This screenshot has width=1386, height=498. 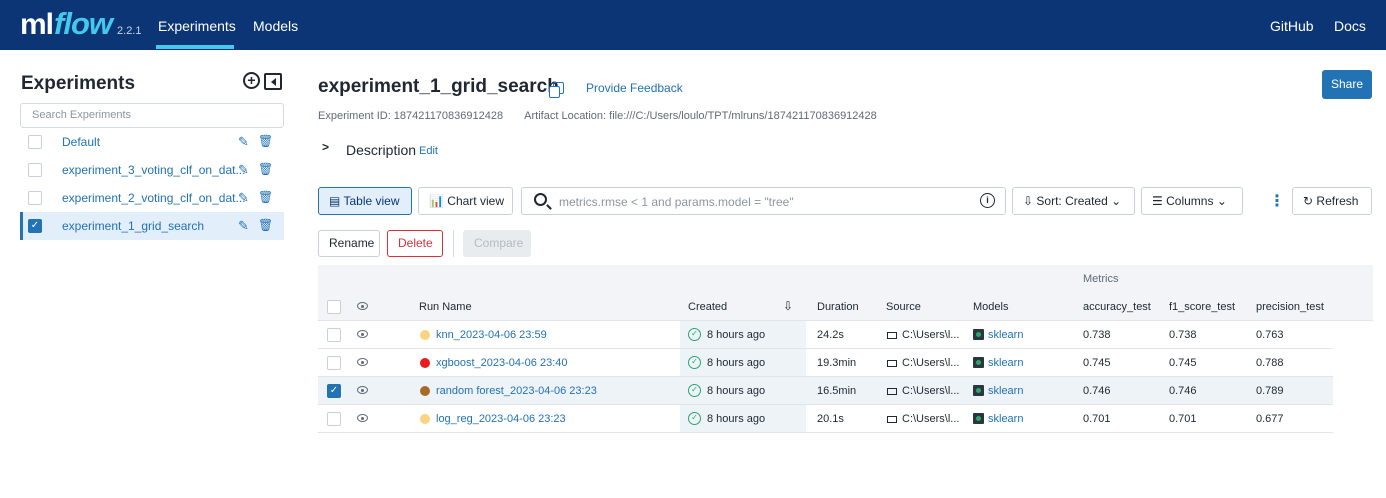 I want to click on add-experiment-icon: +, so click(x=251, y=80).